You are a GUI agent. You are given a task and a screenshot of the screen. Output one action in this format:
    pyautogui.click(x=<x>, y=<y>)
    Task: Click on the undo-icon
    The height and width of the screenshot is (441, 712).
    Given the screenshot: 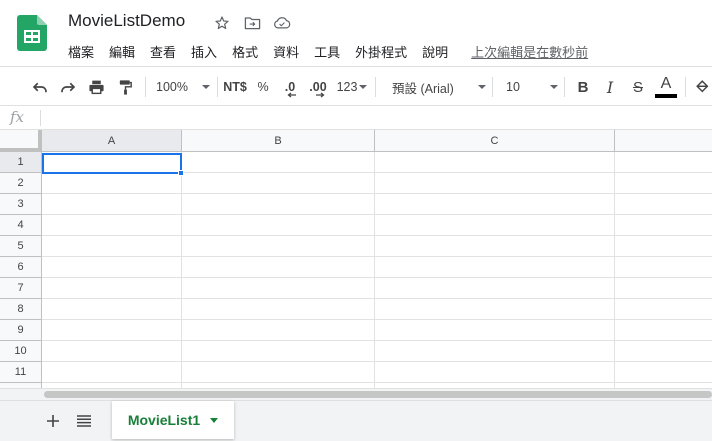 What is the action you would take?
    pyautogui.click(x=40, y=87)
    